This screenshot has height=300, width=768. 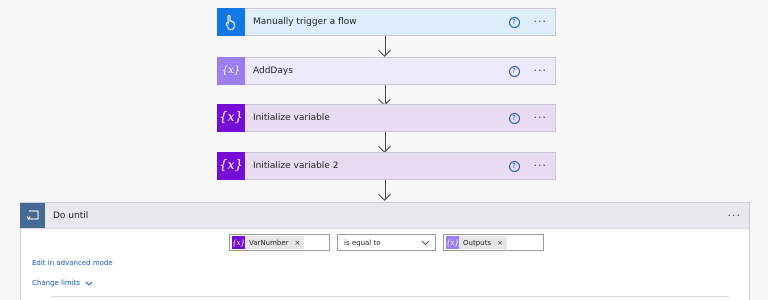 I want to click on dynamic-content-token: {x} Outputs ×, so click(x=476, y=242).